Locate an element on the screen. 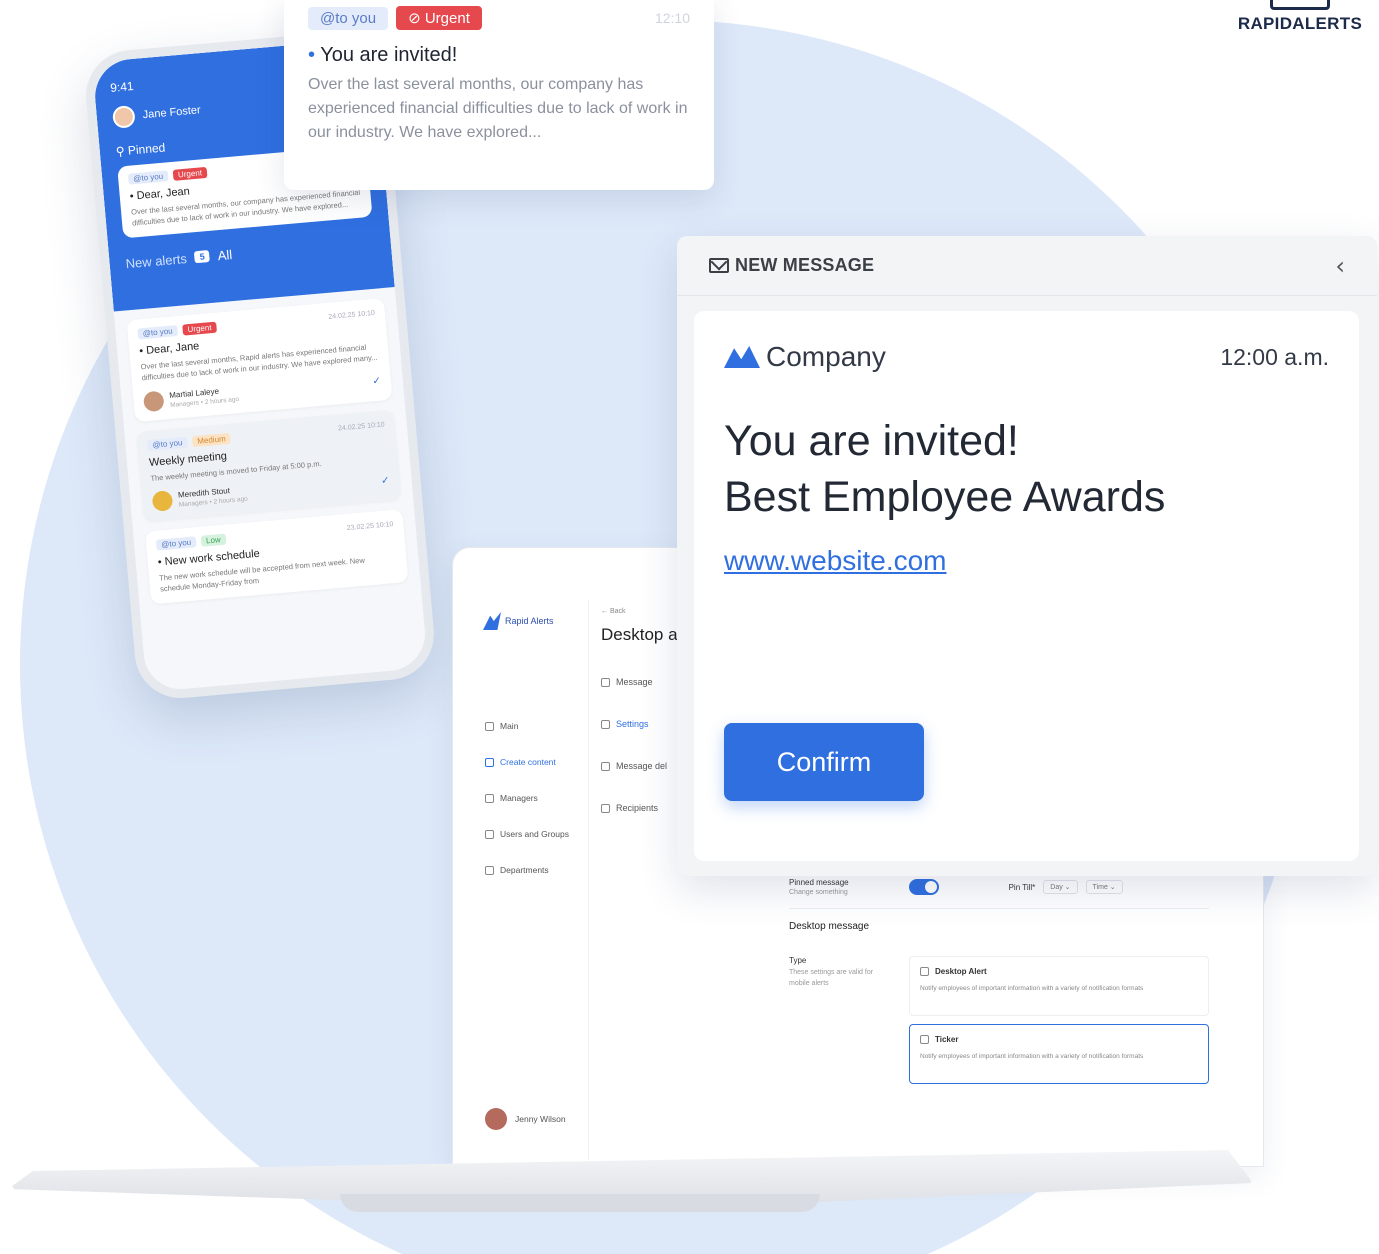 The image size is (1379, 1254). sidebar-item-main: Main is located at coordinates (536, 726).